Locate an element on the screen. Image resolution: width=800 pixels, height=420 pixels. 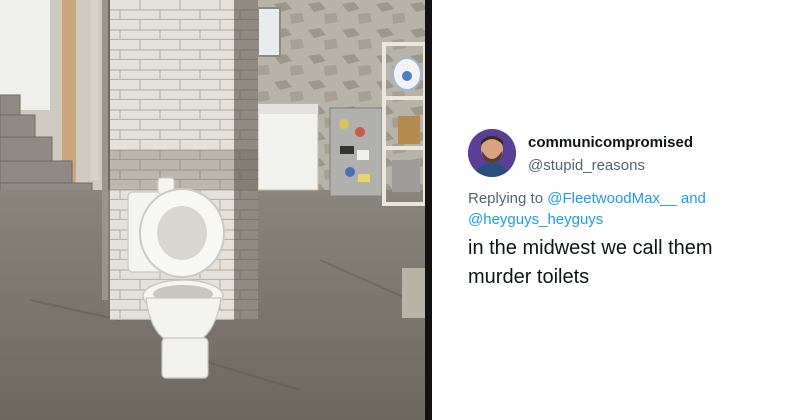
avatar is located at coordinates (492, 153).